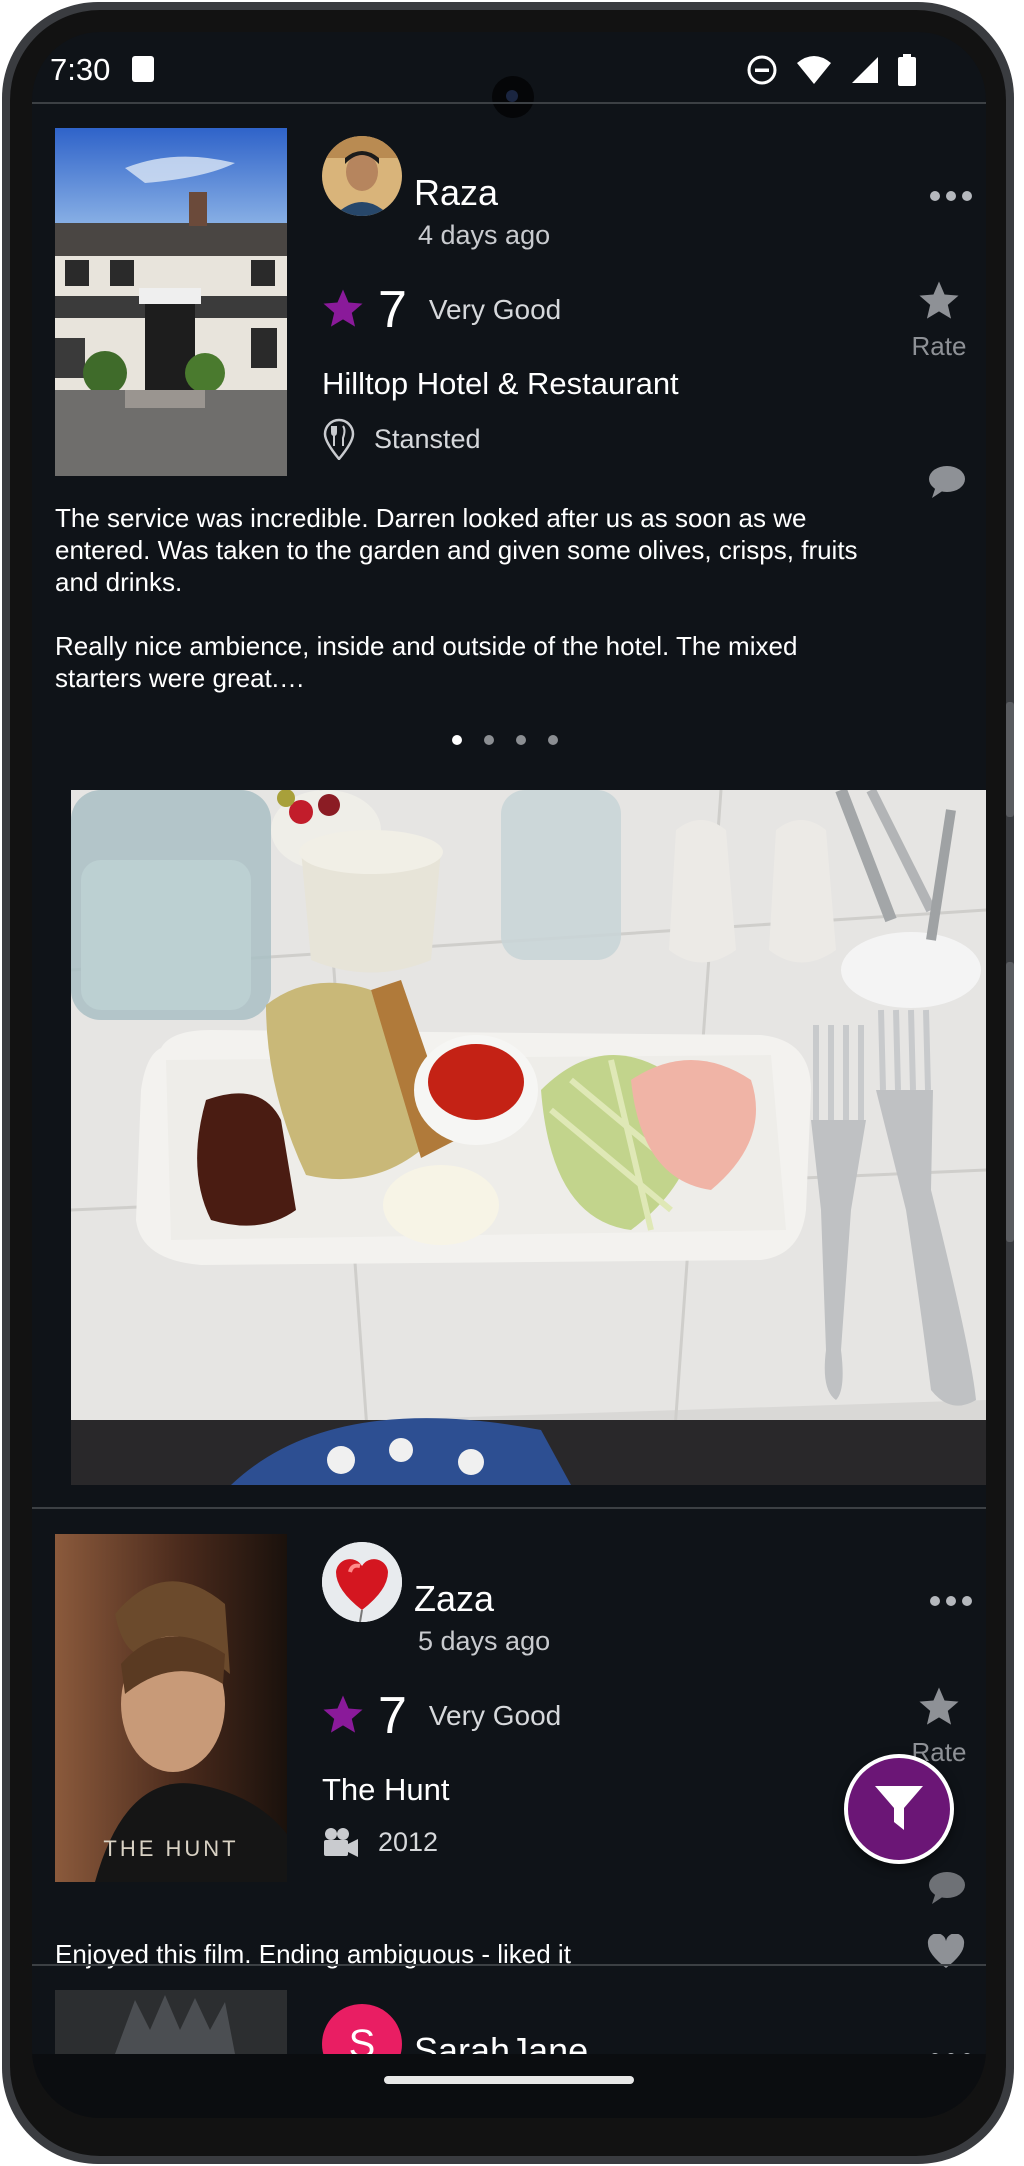 The width and height of the screenshot is (1024, 2166). What do you see at coordinates (171, 2022) in the screenshot?
I see `movie-poster` at bounding box center [171, 2022].